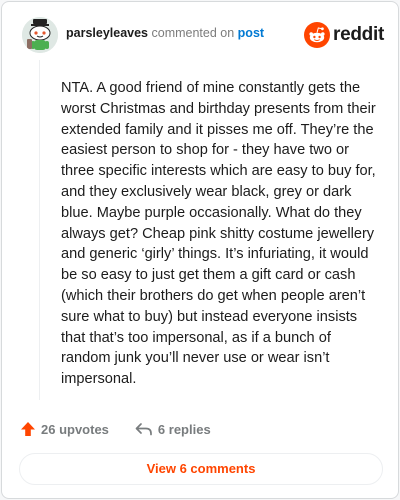 The width and height of the screenshot is (400, 500). What do you see at coordinates (317, 35) in the screenshot?
I see `reddit-logo-icon` at bounding box center [317, 35].